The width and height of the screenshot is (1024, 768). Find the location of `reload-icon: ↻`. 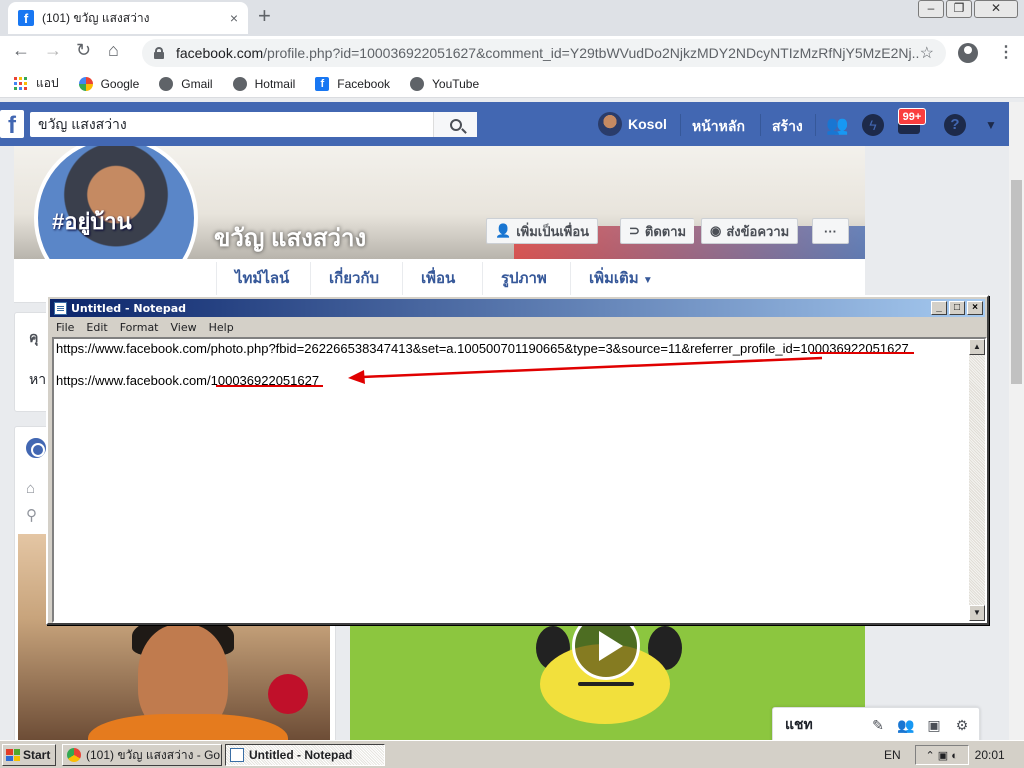

reload-icon: ↻ is located at coordinates (83, 50).